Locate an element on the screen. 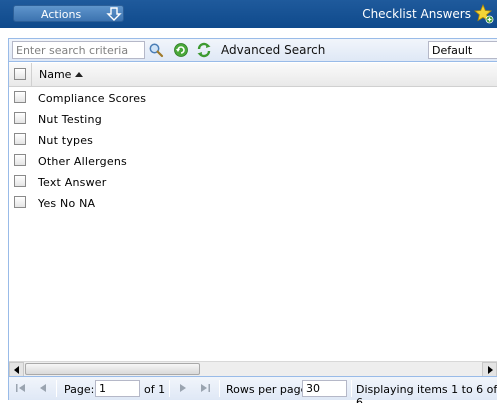 The width and height of the screenshot is (497, 403). select-all-checkbox is located at coordinates (20, 74).